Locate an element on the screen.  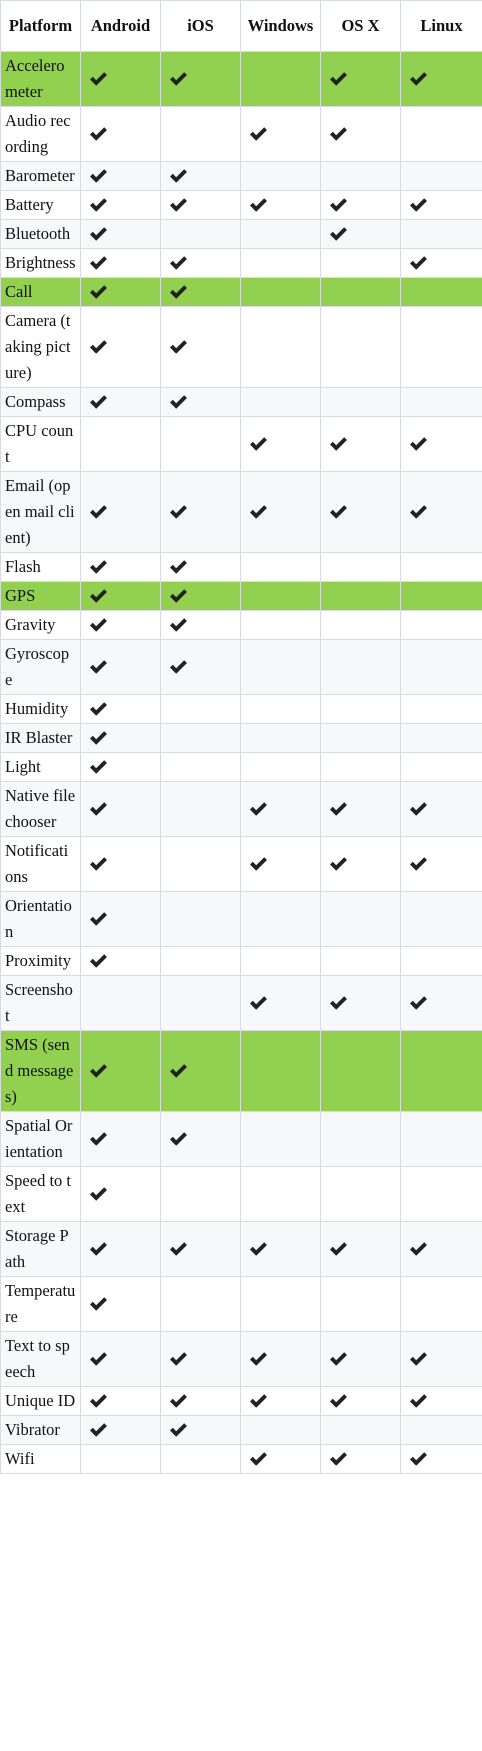
header-osx: OS X is located at coordinates (360, 26).